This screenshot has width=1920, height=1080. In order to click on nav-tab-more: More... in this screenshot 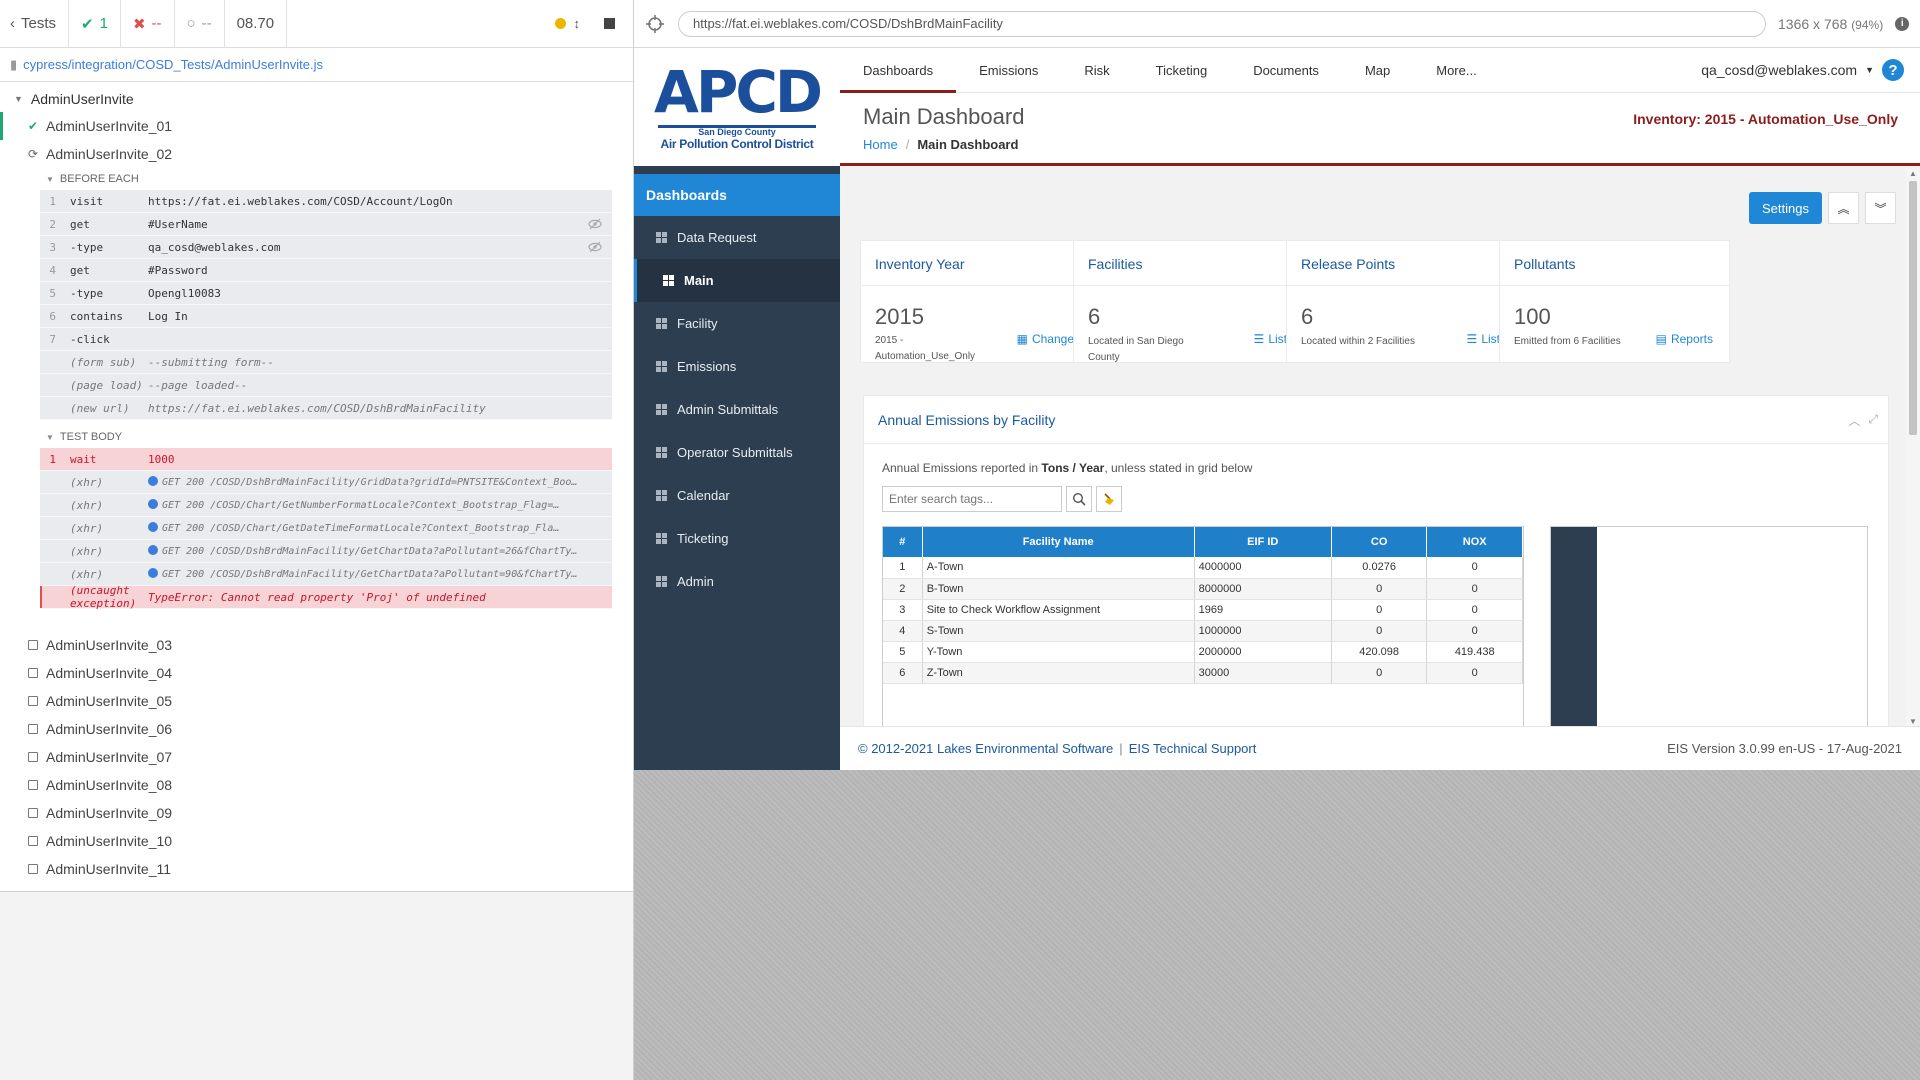, I will do `click(1456, 70)`.